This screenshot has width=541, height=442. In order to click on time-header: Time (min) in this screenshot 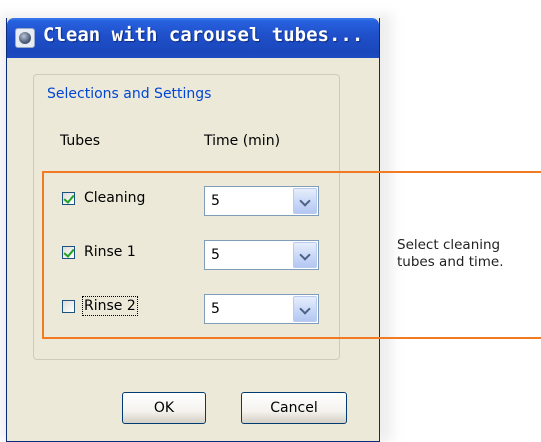, I will do `click(242, 141)`.